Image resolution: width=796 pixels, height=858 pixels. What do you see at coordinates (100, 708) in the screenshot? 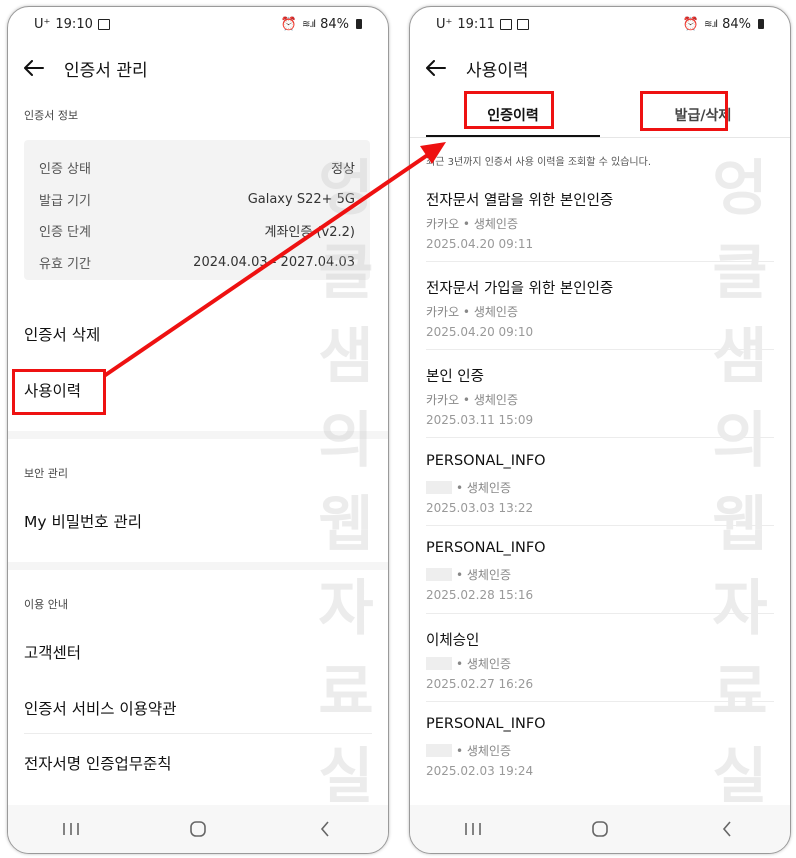
I see `terms-of-service-menu: 인증서 서비스 이용약관` at bounding box center [100, 708].